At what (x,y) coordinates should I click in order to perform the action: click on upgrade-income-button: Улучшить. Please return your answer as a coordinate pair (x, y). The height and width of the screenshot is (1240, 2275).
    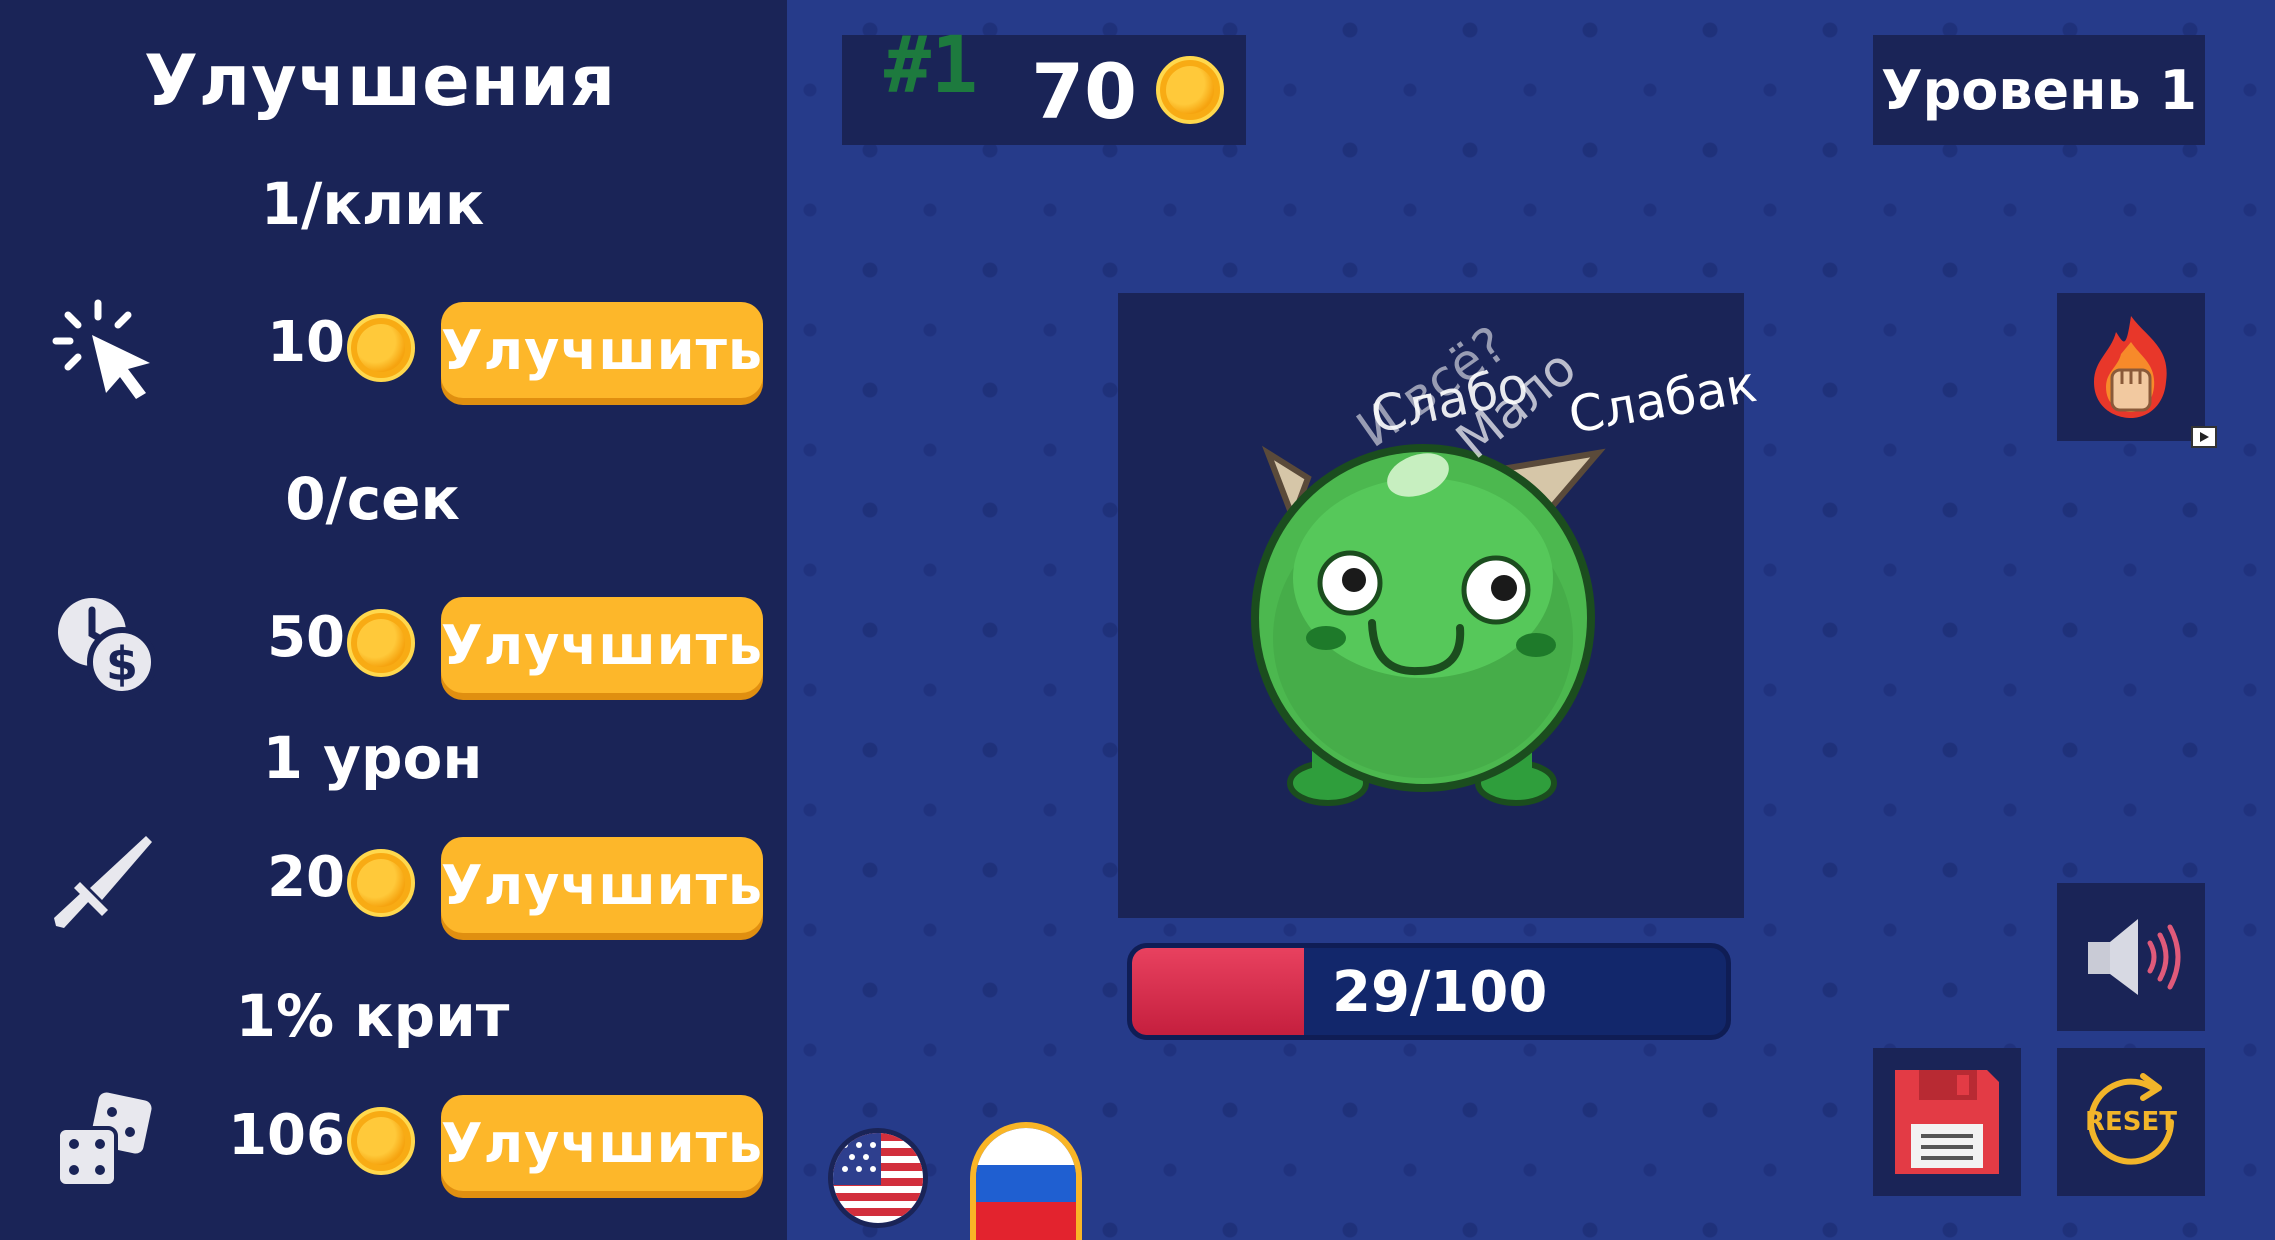
    Looking at the image, I should click on (602, 645).